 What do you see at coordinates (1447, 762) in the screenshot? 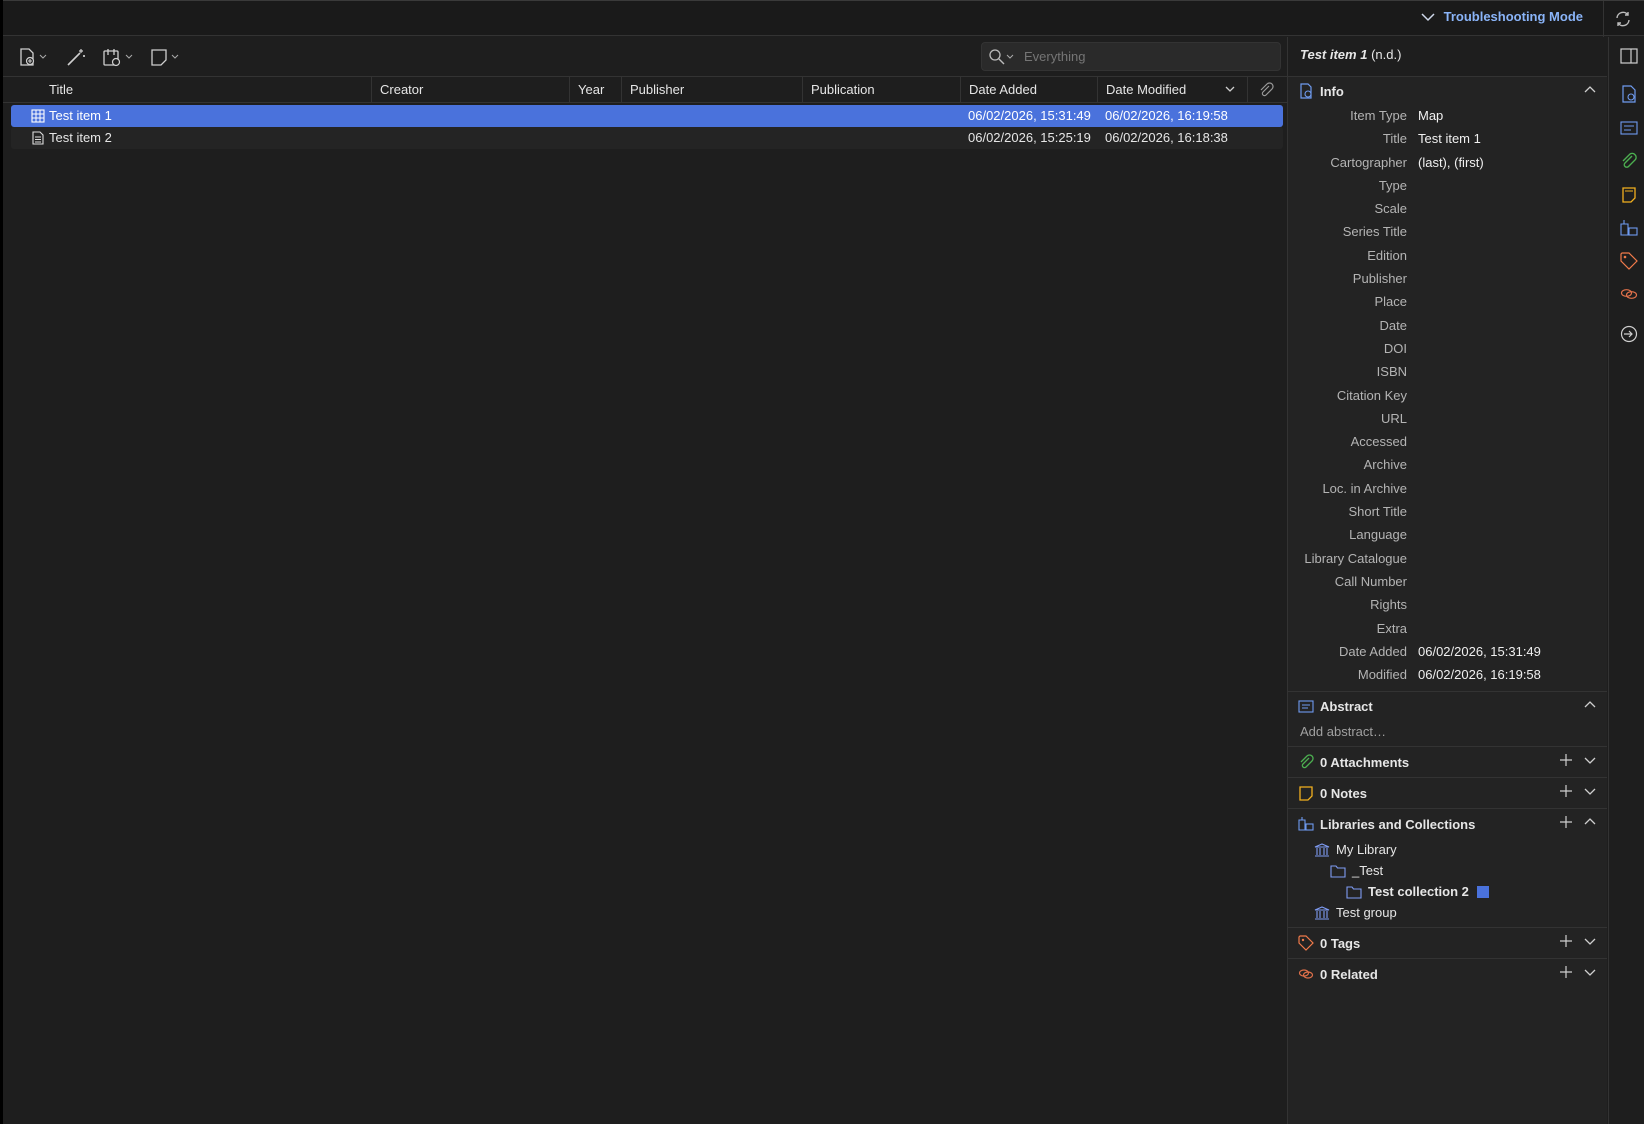
I see `attachments-section-header: 0 Attachments` at bounding box center [1447, 762].